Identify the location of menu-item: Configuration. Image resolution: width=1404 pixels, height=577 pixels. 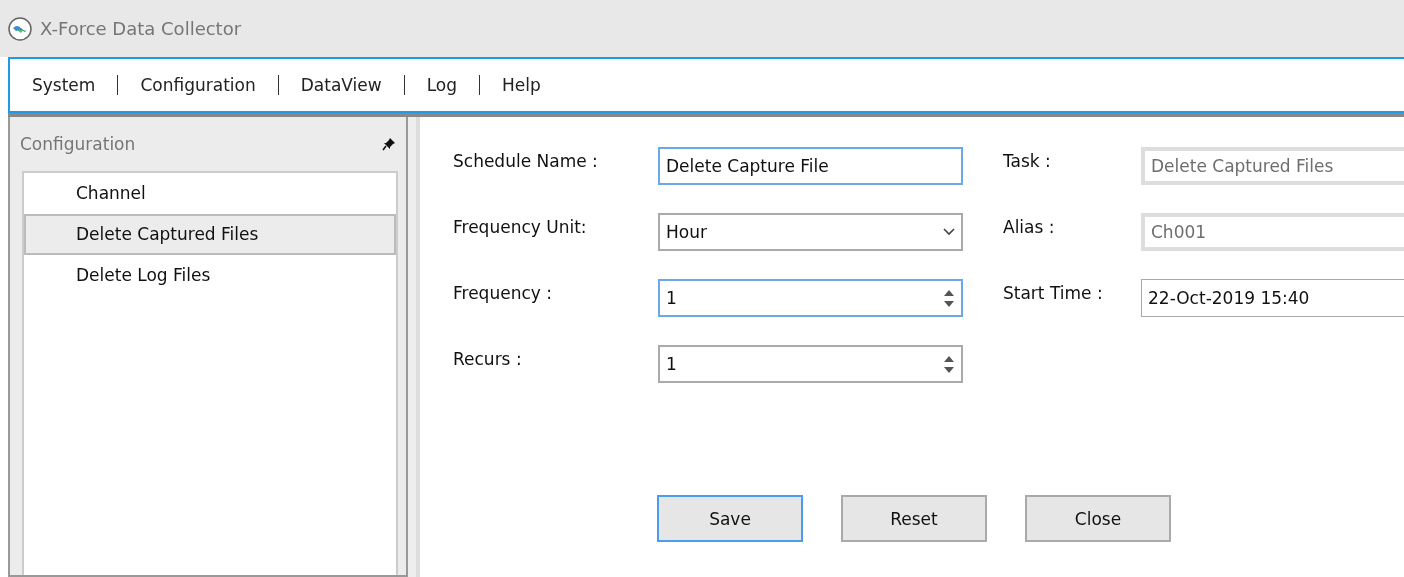
(198, 85).